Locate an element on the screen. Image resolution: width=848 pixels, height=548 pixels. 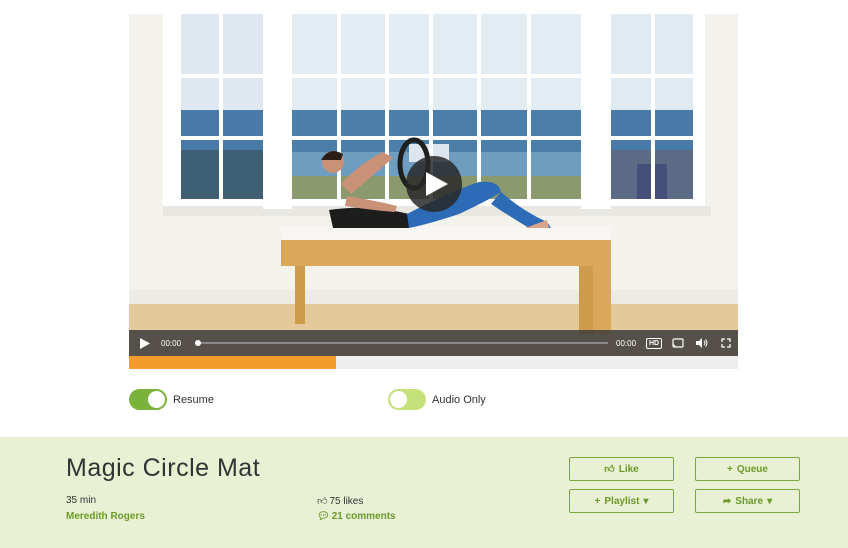
likes-text: 75 likes is located at coordinates (346, 501).